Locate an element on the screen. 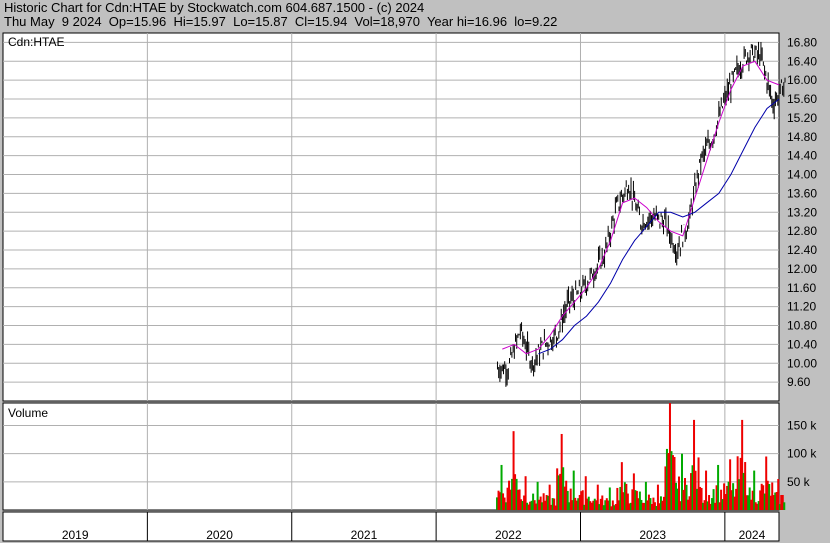 The width and height of the screenshot is (830, 543). x-tick-label: 2021 is located at coordinates (364, 535).